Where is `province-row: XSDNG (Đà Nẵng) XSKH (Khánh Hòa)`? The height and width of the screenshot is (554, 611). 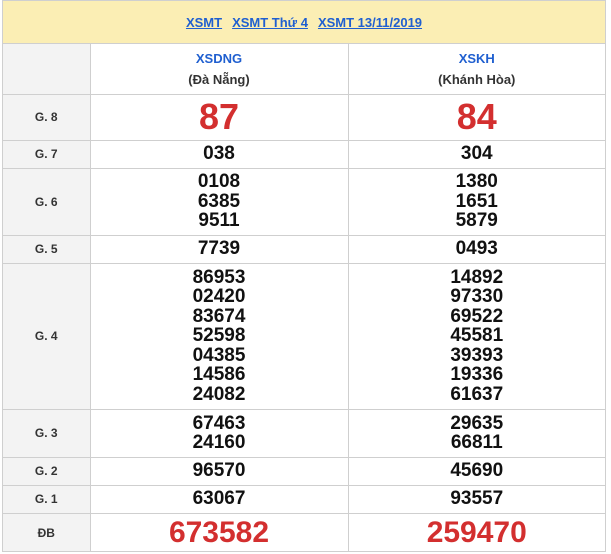 province-row: XSDNG (Đà Nẵng) XSKH (Khánh Hòa) is located at coordinates (304, 69).